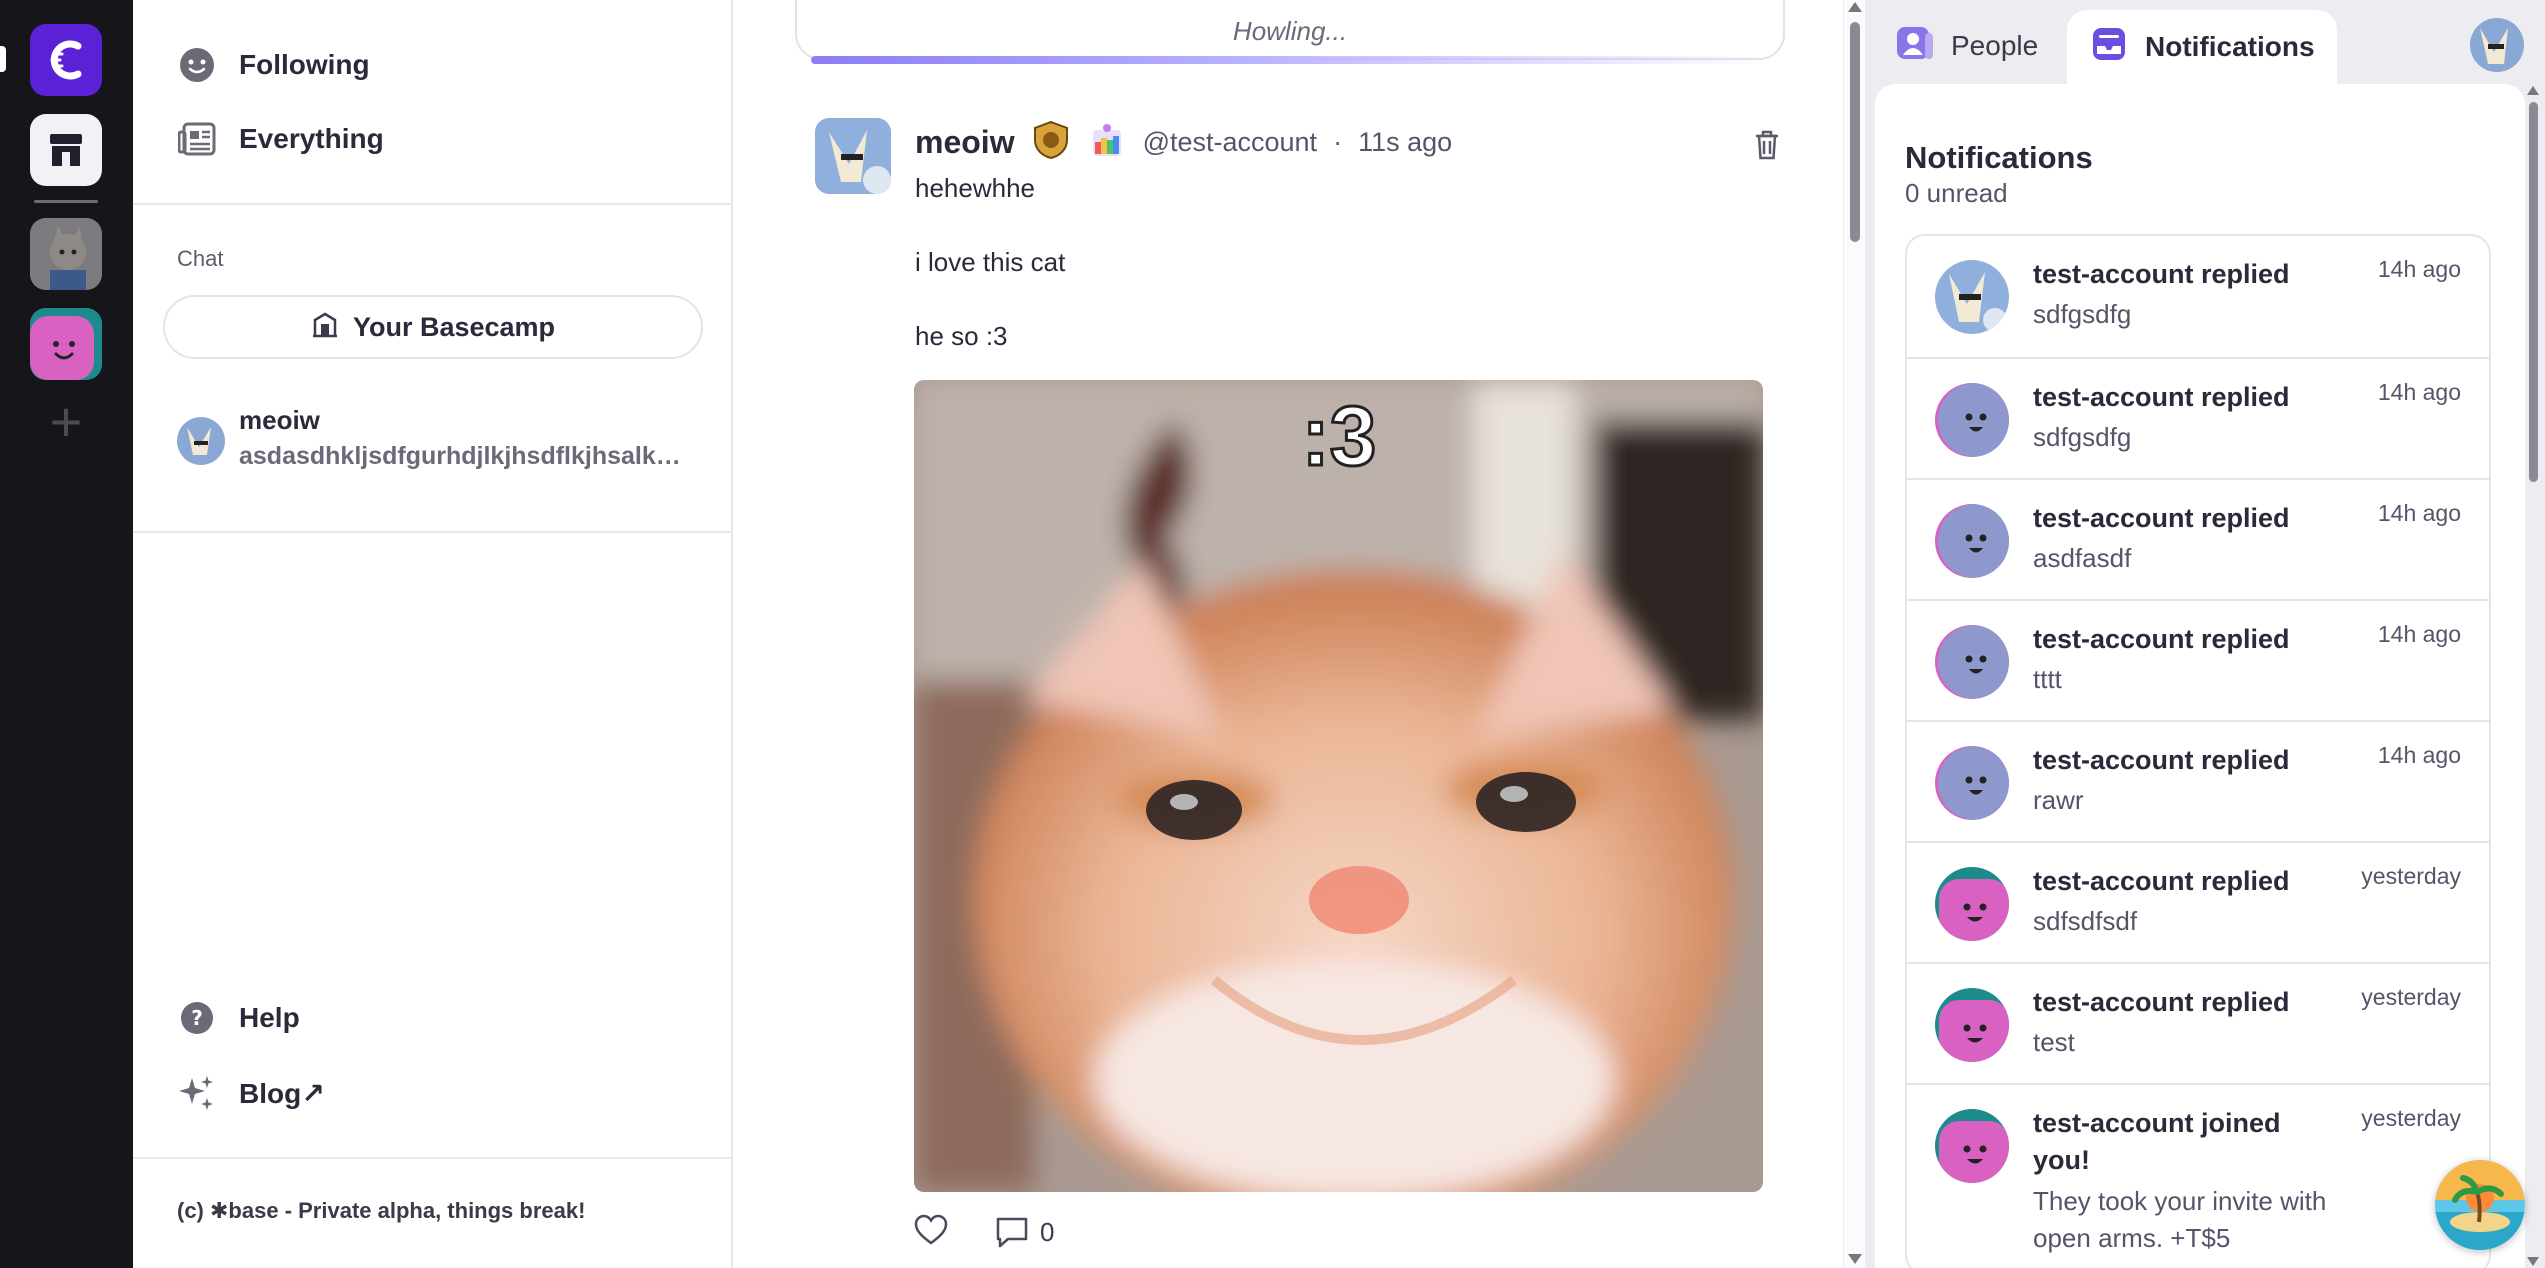 This screenshot has width=2545, height=1268. What do you see at coordinates (311, 138) in the screenshot?
I see `nav-everything-label: Everything` at bounding box center [311, 138].